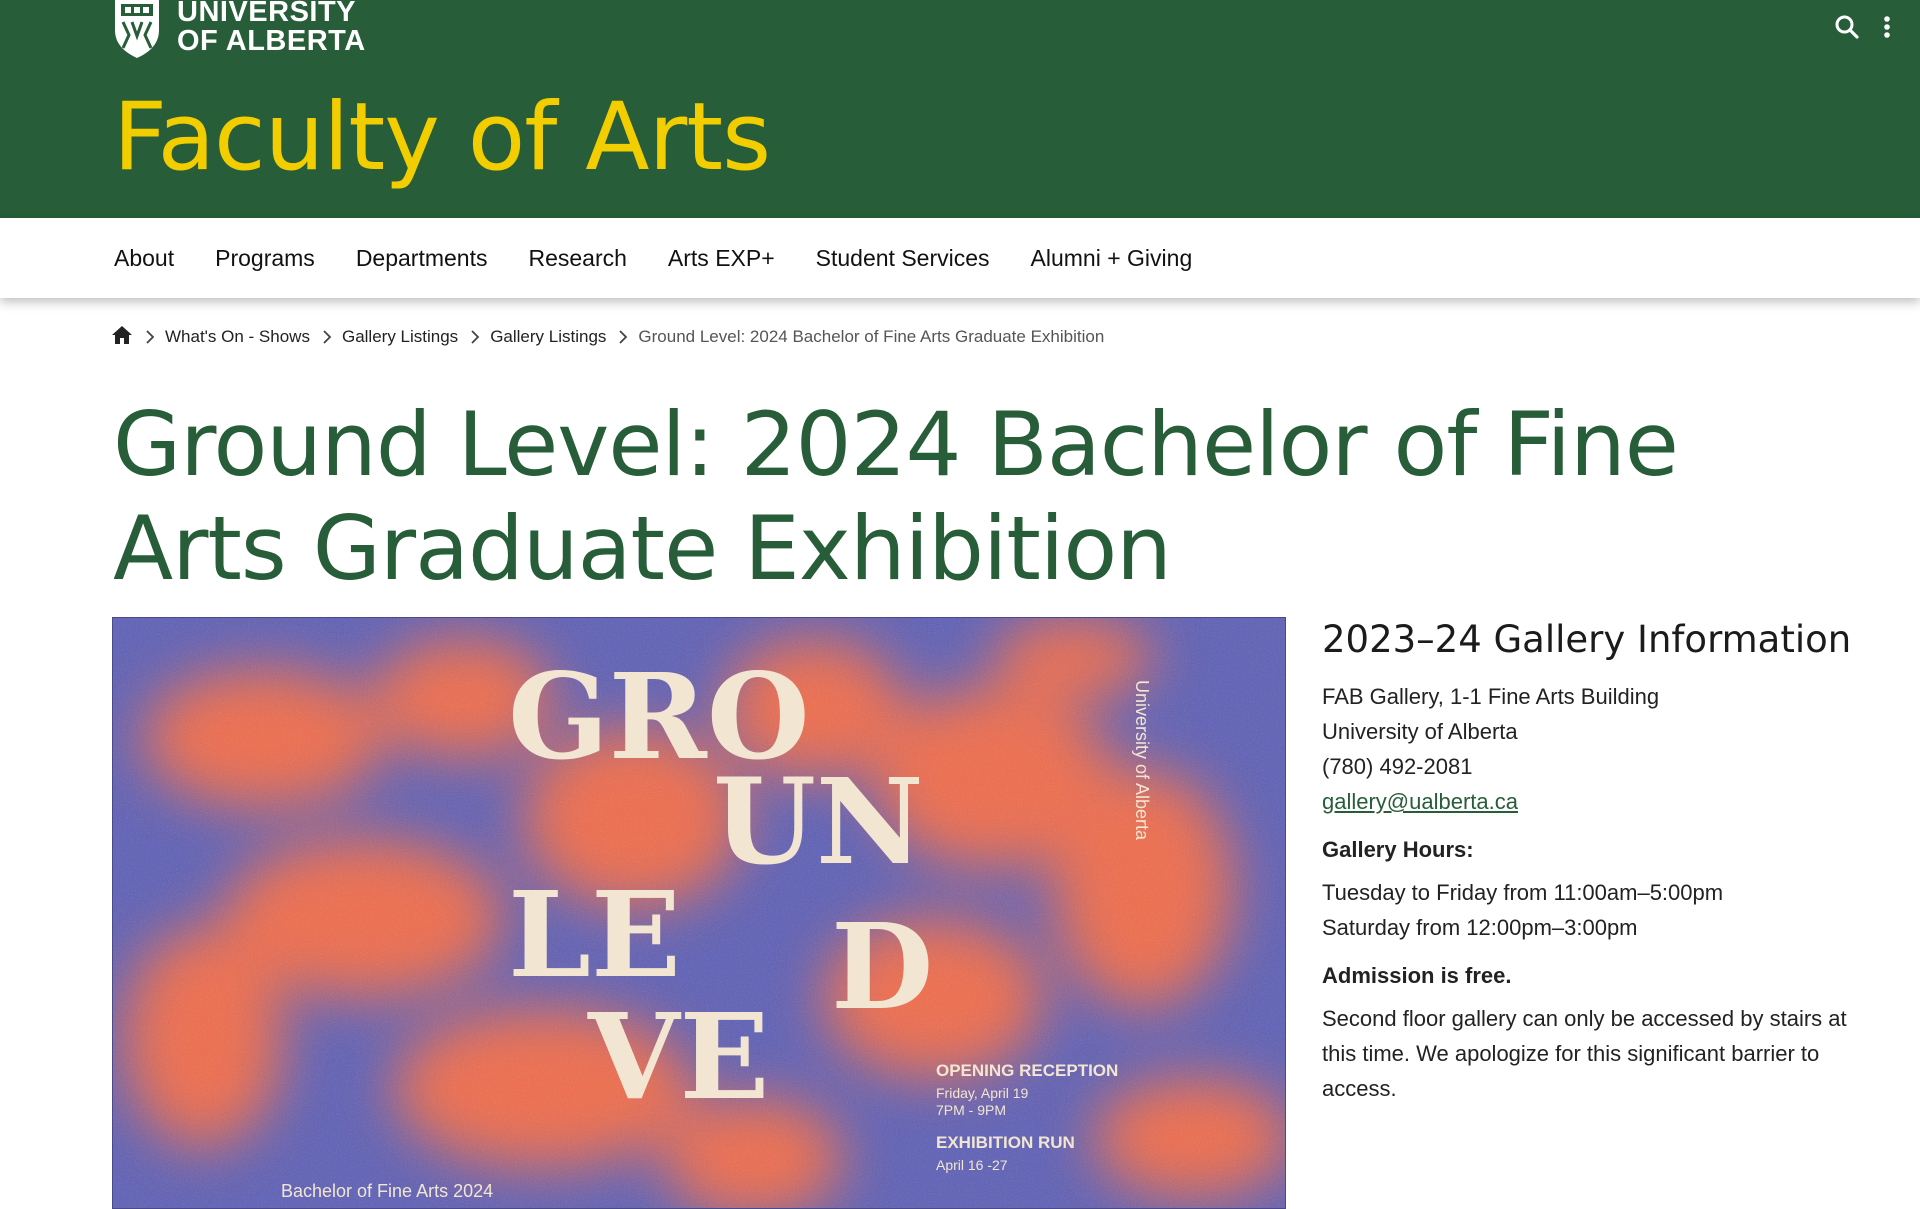 This screenshot has width=1920, height=1209. I want to click on breadcrumb-gallery-listings: Gallery Listings, so click(400, 337).